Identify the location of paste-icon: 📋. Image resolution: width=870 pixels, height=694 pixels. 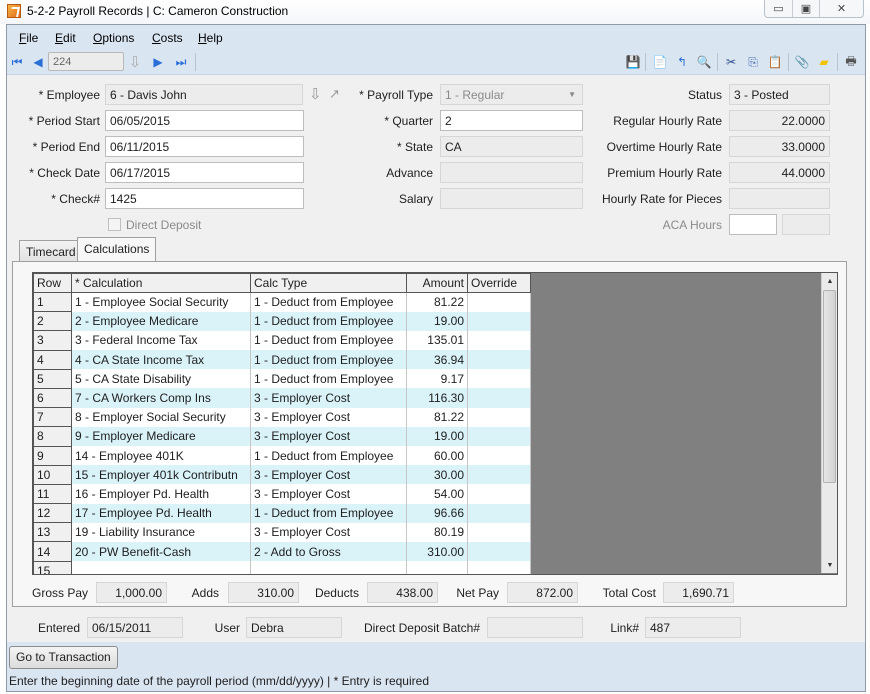
(775, 62).